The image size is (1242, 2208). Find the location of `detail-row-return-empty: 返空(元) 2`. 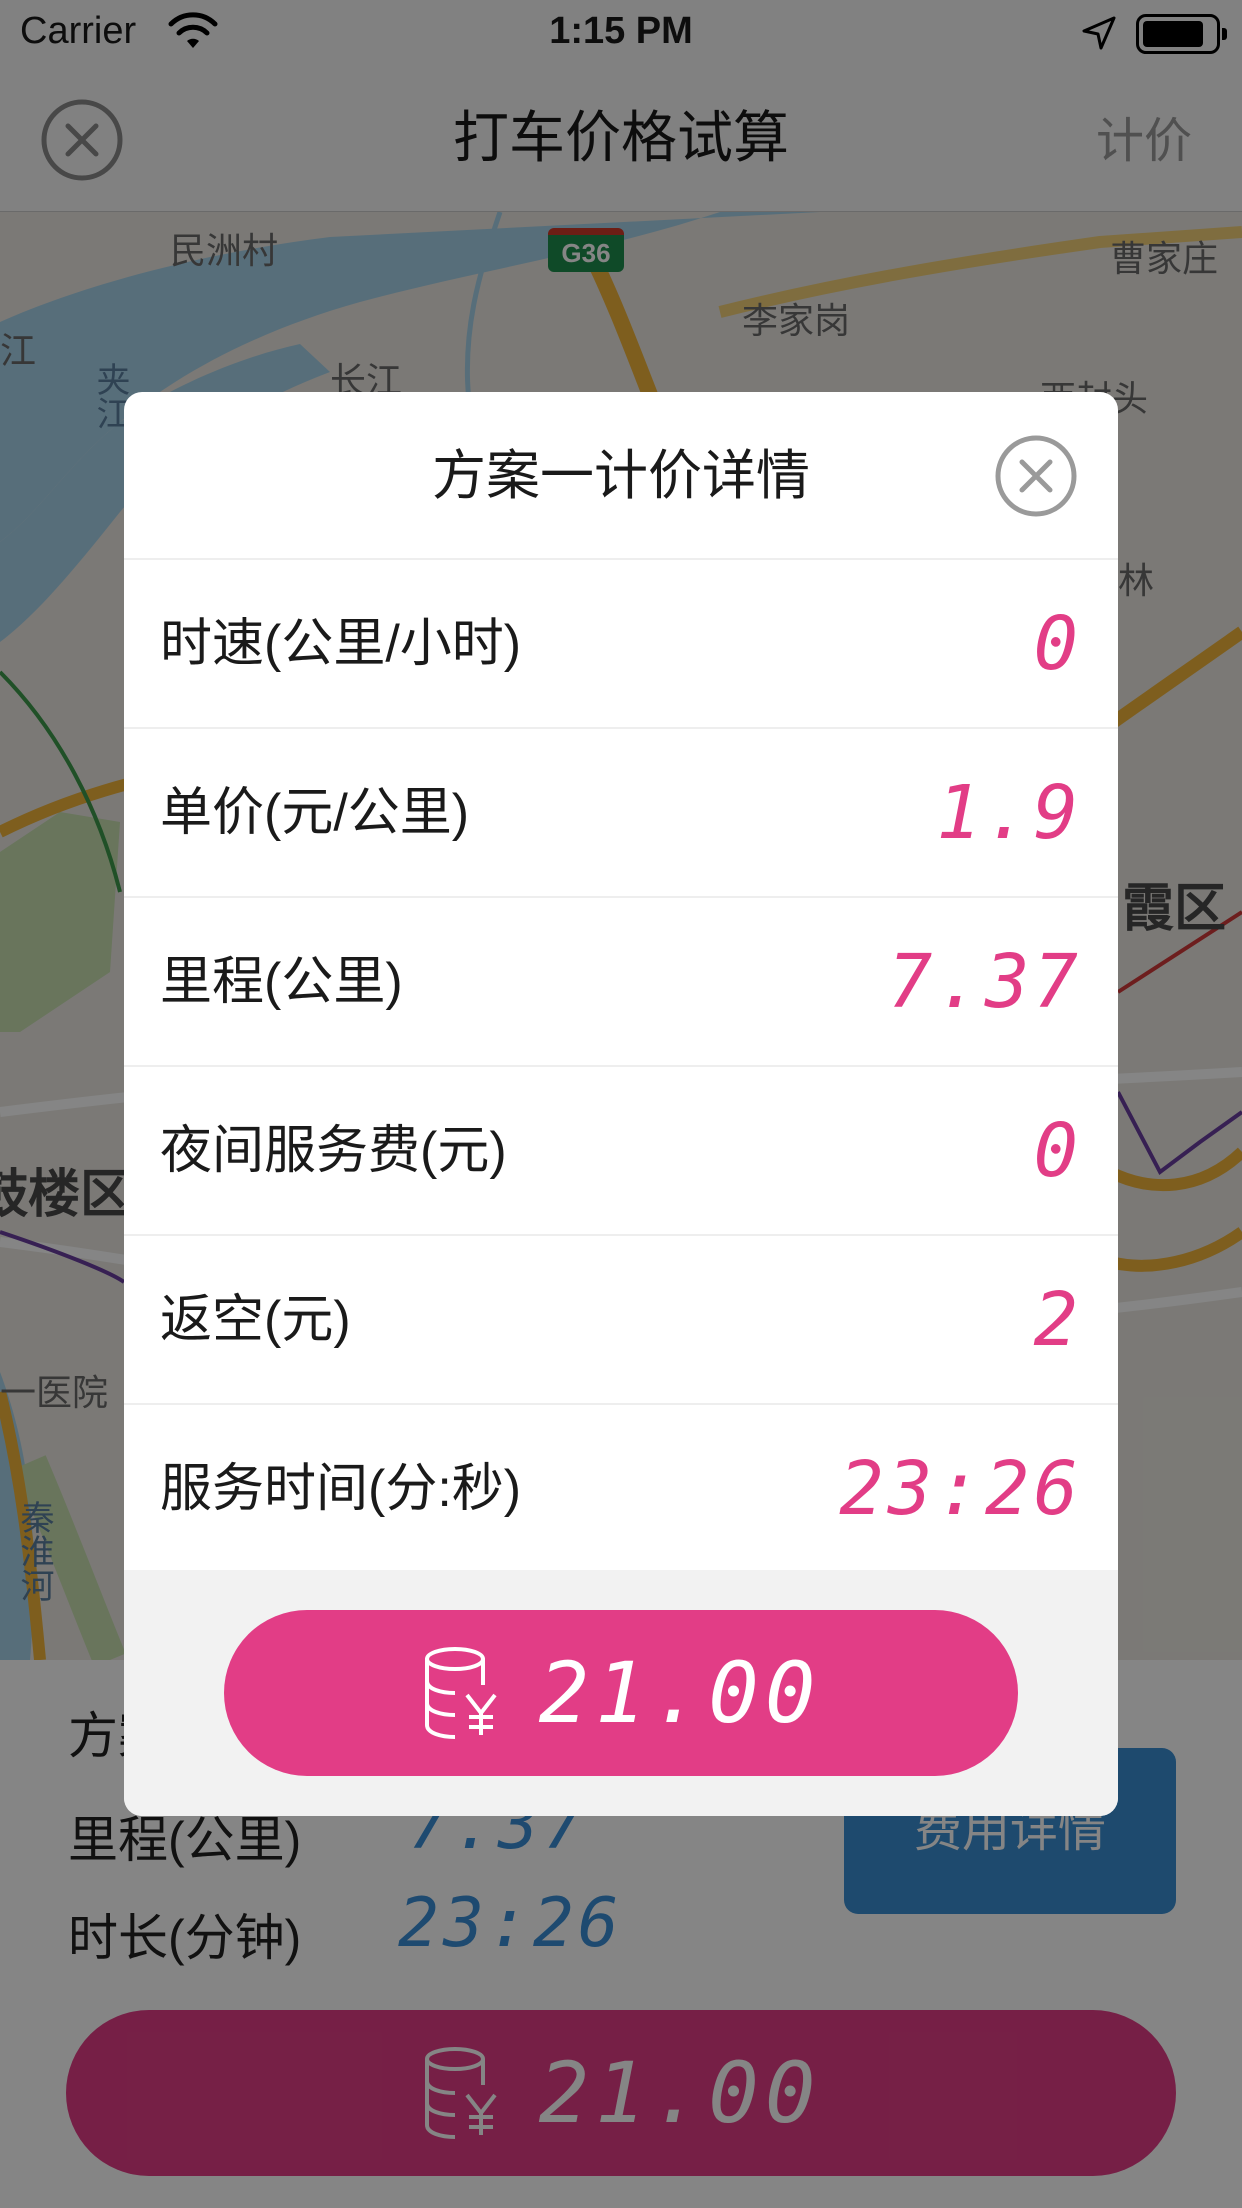

detail-row-return-empty: 返空(元) 2 is located at coordinates (621, 1320).